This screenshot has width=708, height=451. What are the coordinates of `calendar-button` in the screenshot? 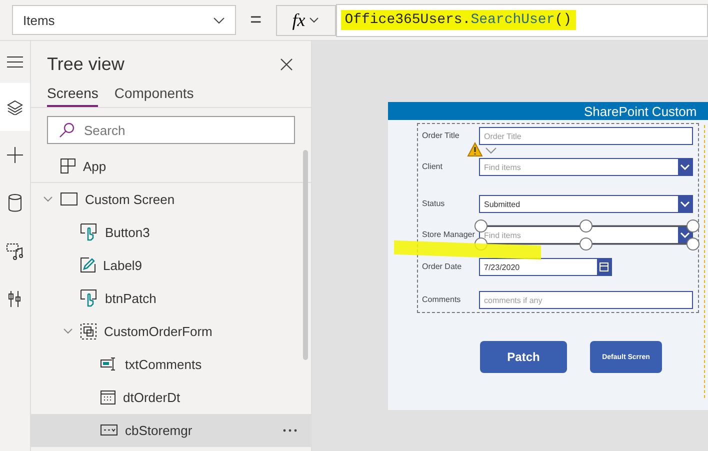 It's located at (604, 267).